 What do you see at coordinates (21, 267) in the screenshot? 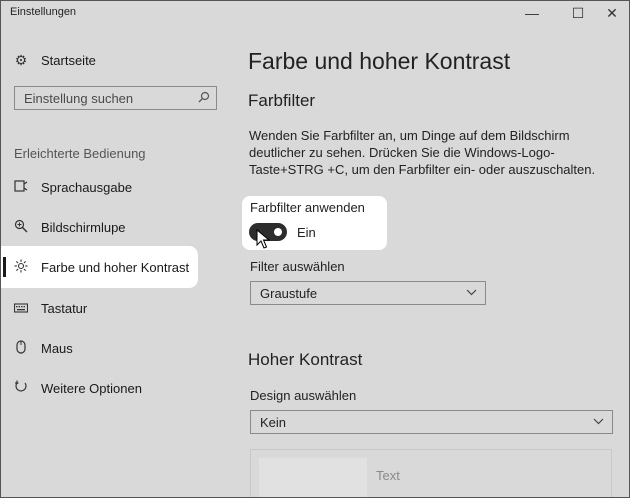
I see `brightness-icon` at bounding box center [21, 267].